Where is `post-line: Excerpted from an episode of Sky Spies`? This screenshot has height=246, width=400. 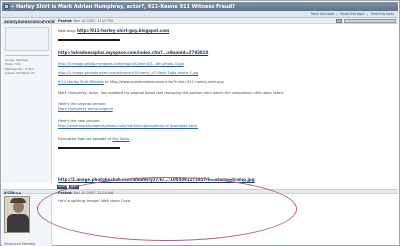 post-line: Excerpted from an episode of Sky Spies is located at coordinates (93, 139).